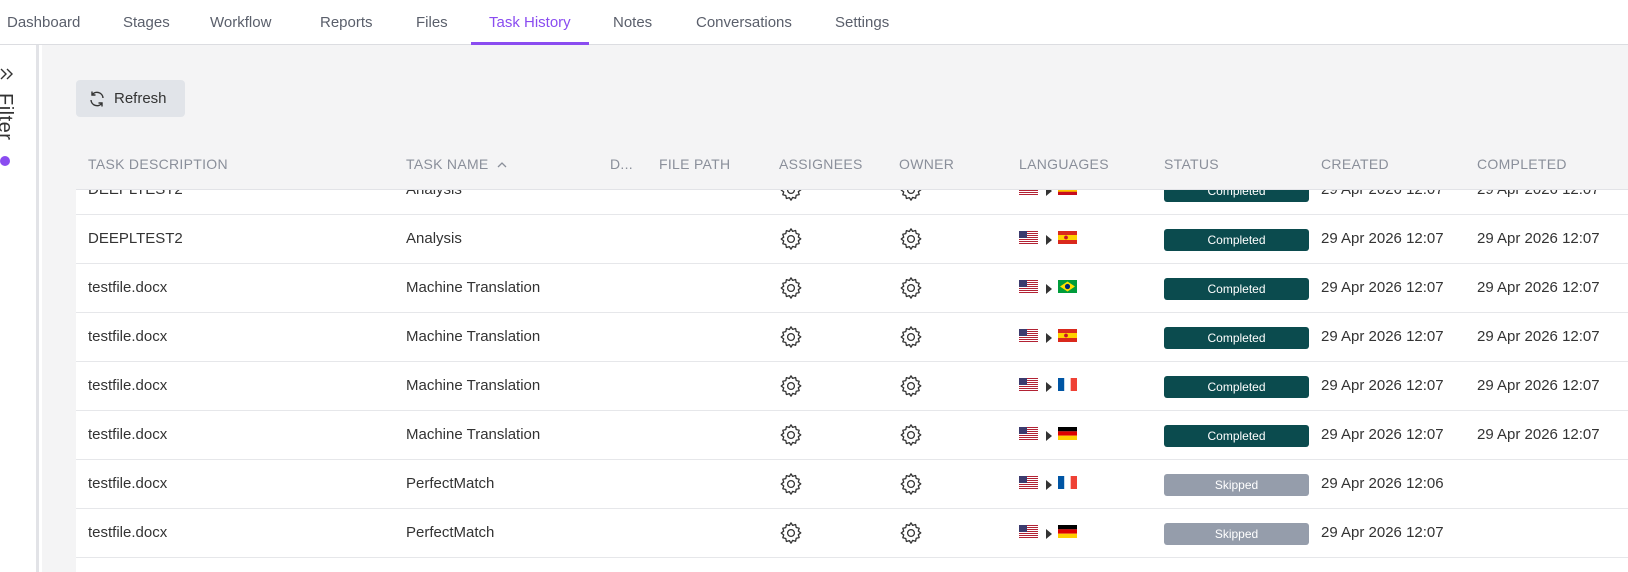 The height and width of the screenshot is (572, 1628). Describe the element at coordinates (1382, 483) in the screenshot. I see `created-cell: 29 Apr 2026 12:06` at that location.